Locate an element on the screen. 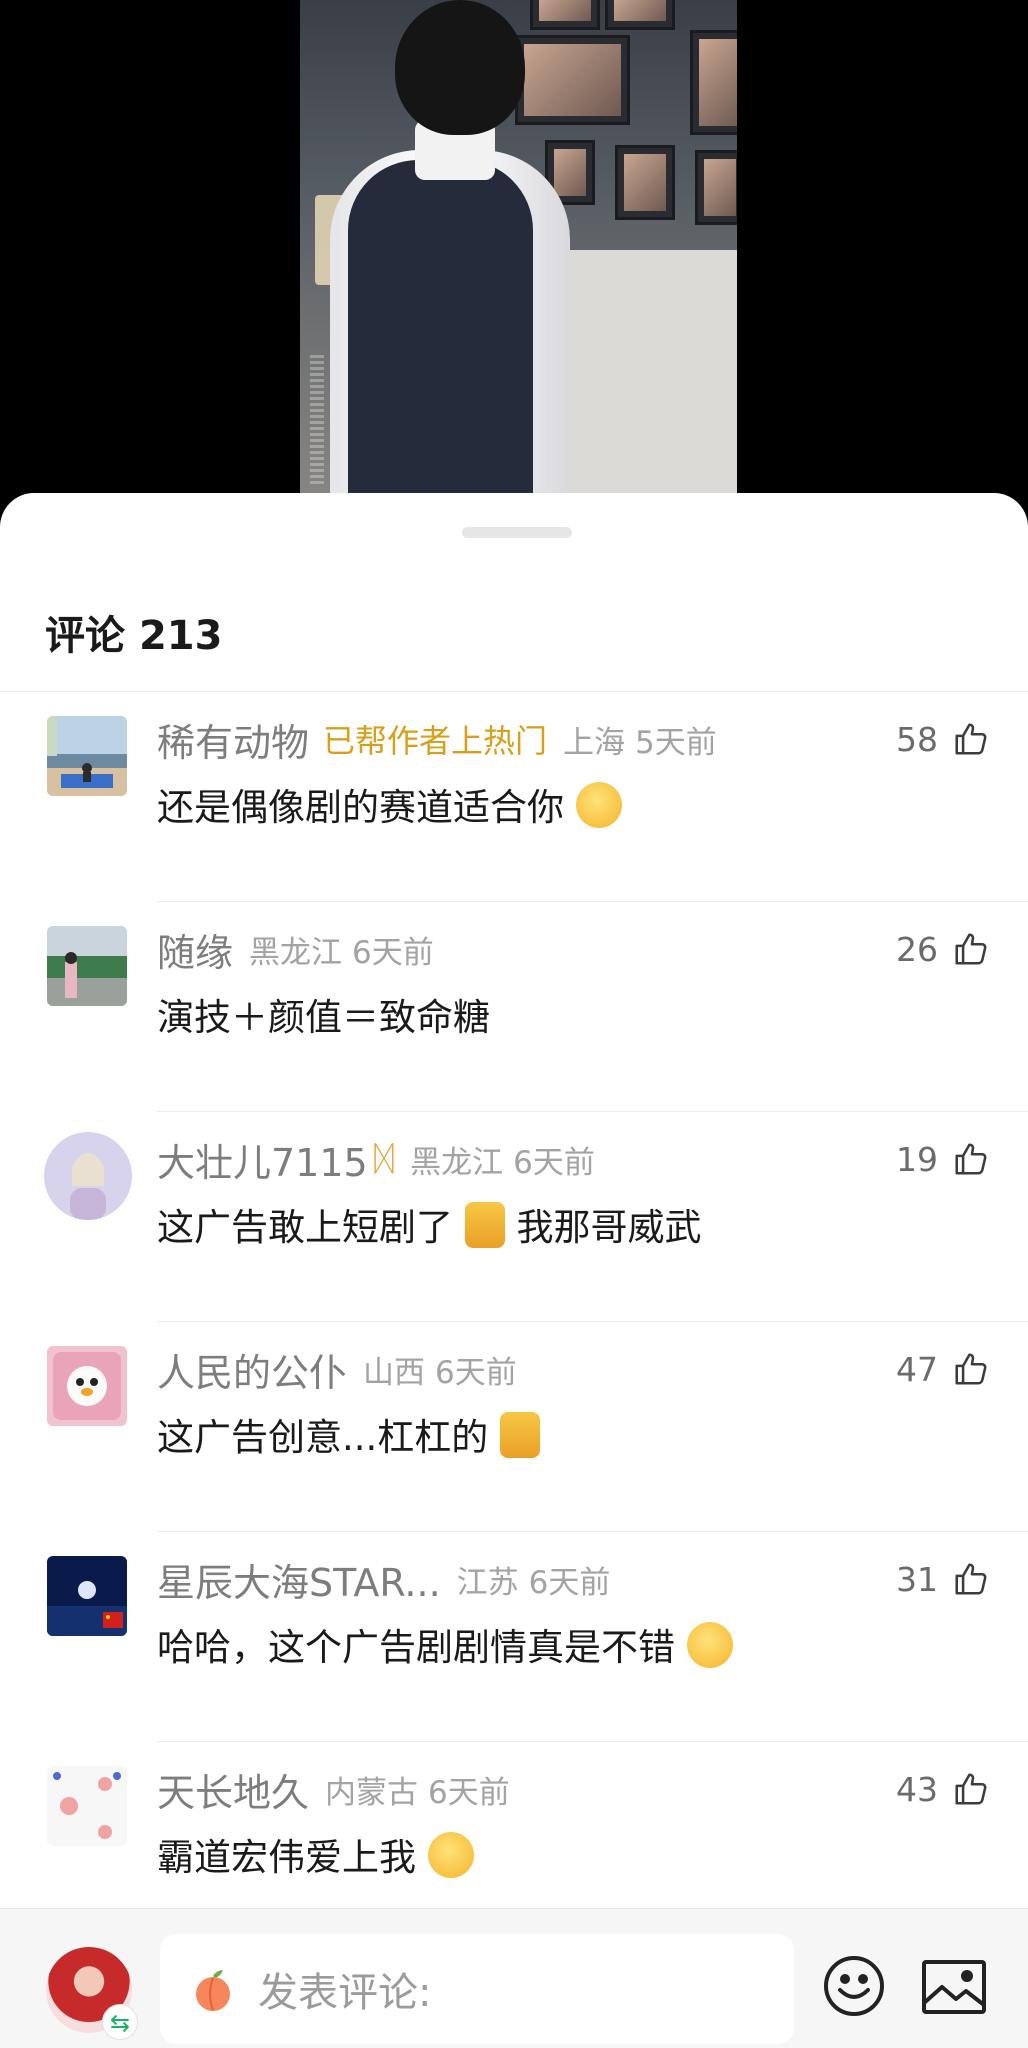 Image resolution: width=1028 pixels, height=2048 pixels. video-frame is located at coordinates (518, 260).